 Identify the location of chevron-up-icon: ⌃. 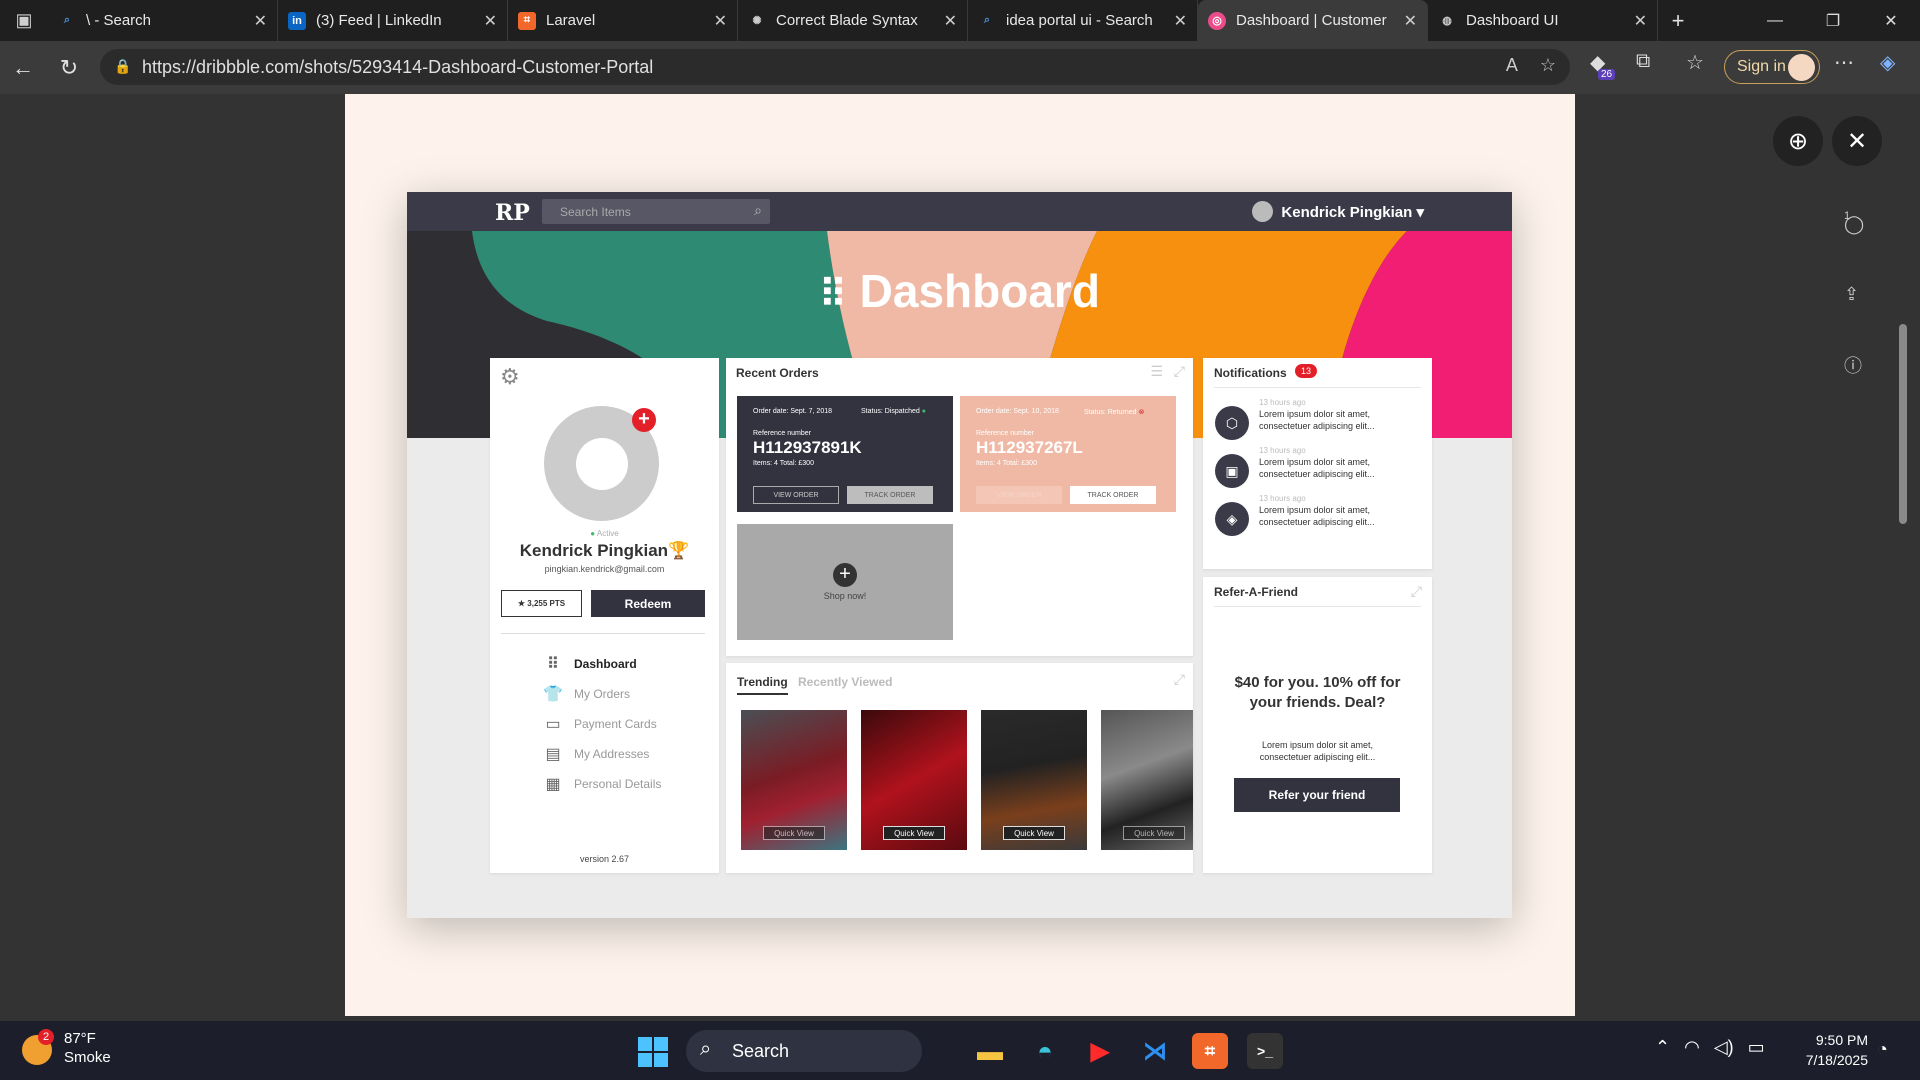
(1662, 1047).